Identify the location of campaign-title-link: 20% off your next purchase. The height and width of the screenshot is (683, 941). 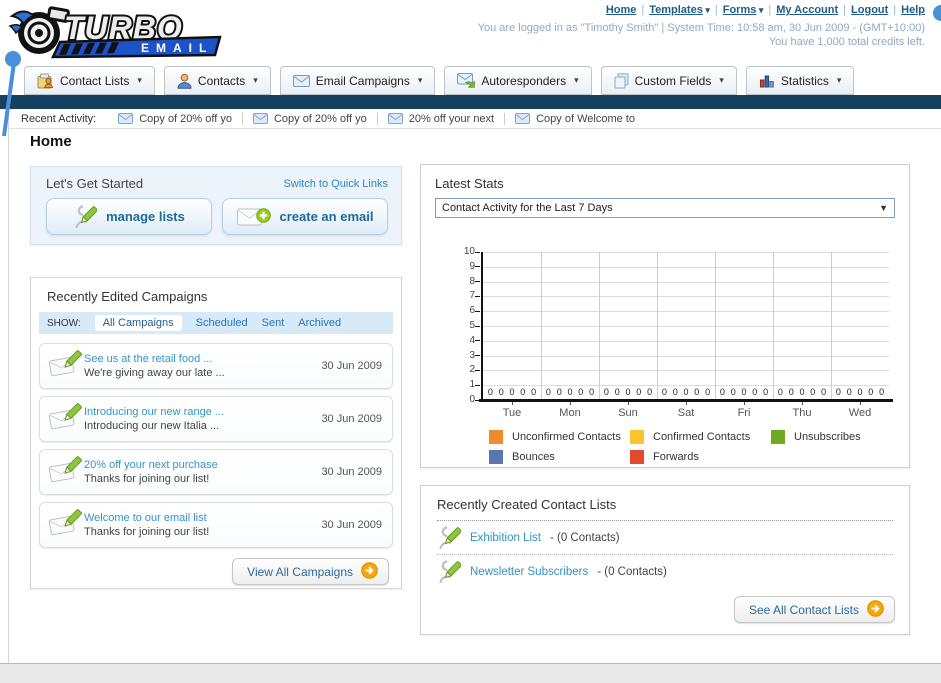
(202, 465).